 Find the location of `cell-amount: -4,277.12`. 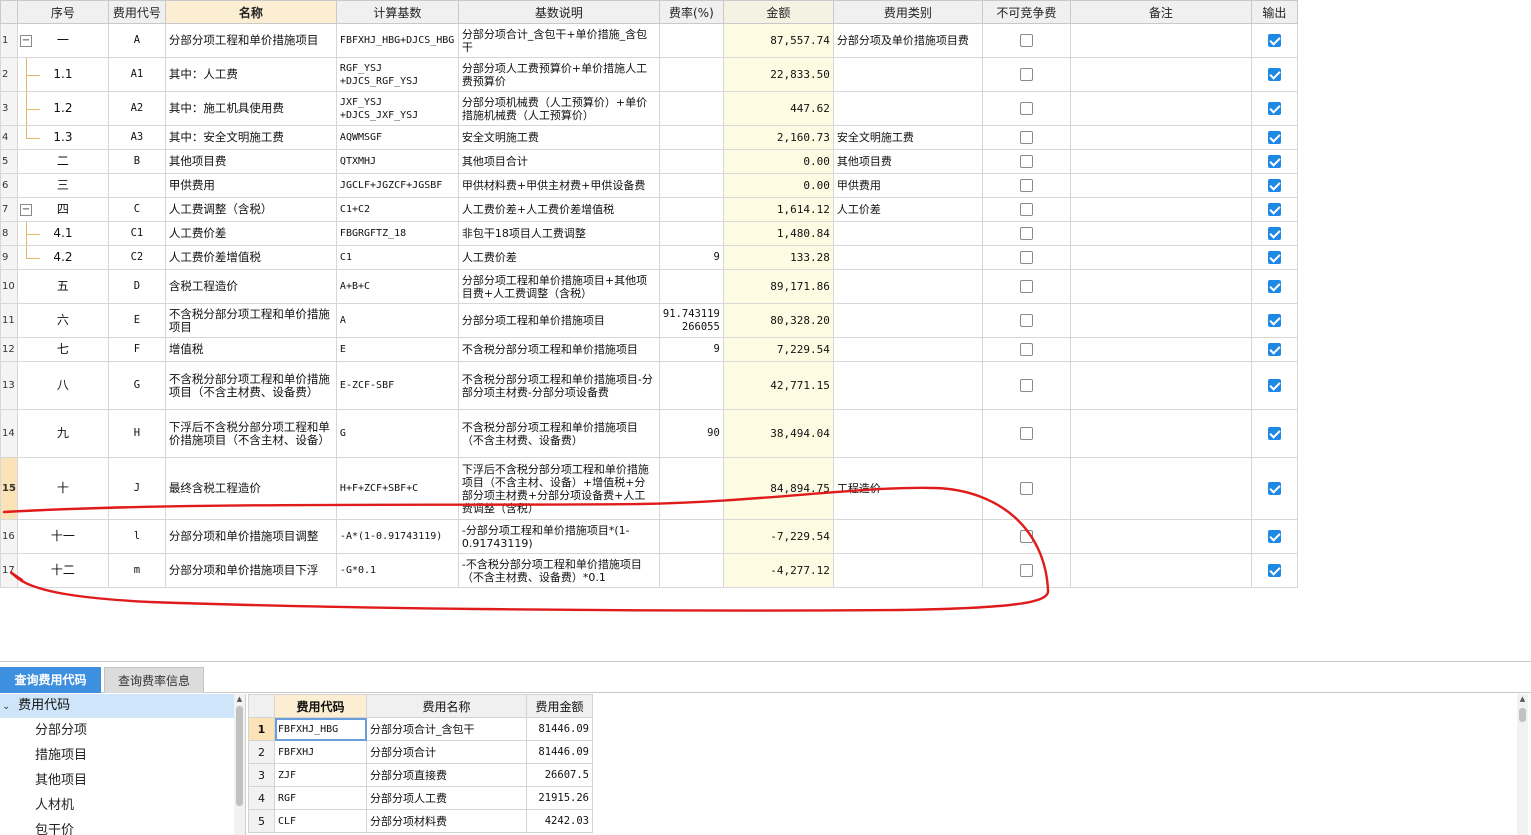

cell-amount: -4,277.12 is located at coordinates (778, 570).